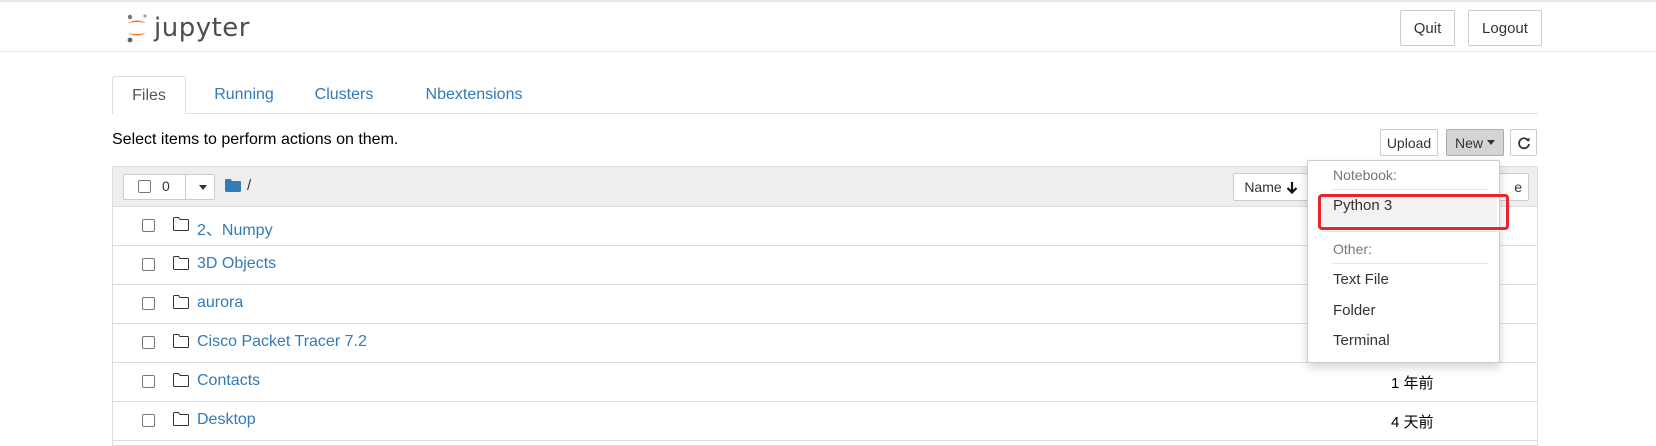  I want to click on tab-clusters: Clusters, so click(344, 95).